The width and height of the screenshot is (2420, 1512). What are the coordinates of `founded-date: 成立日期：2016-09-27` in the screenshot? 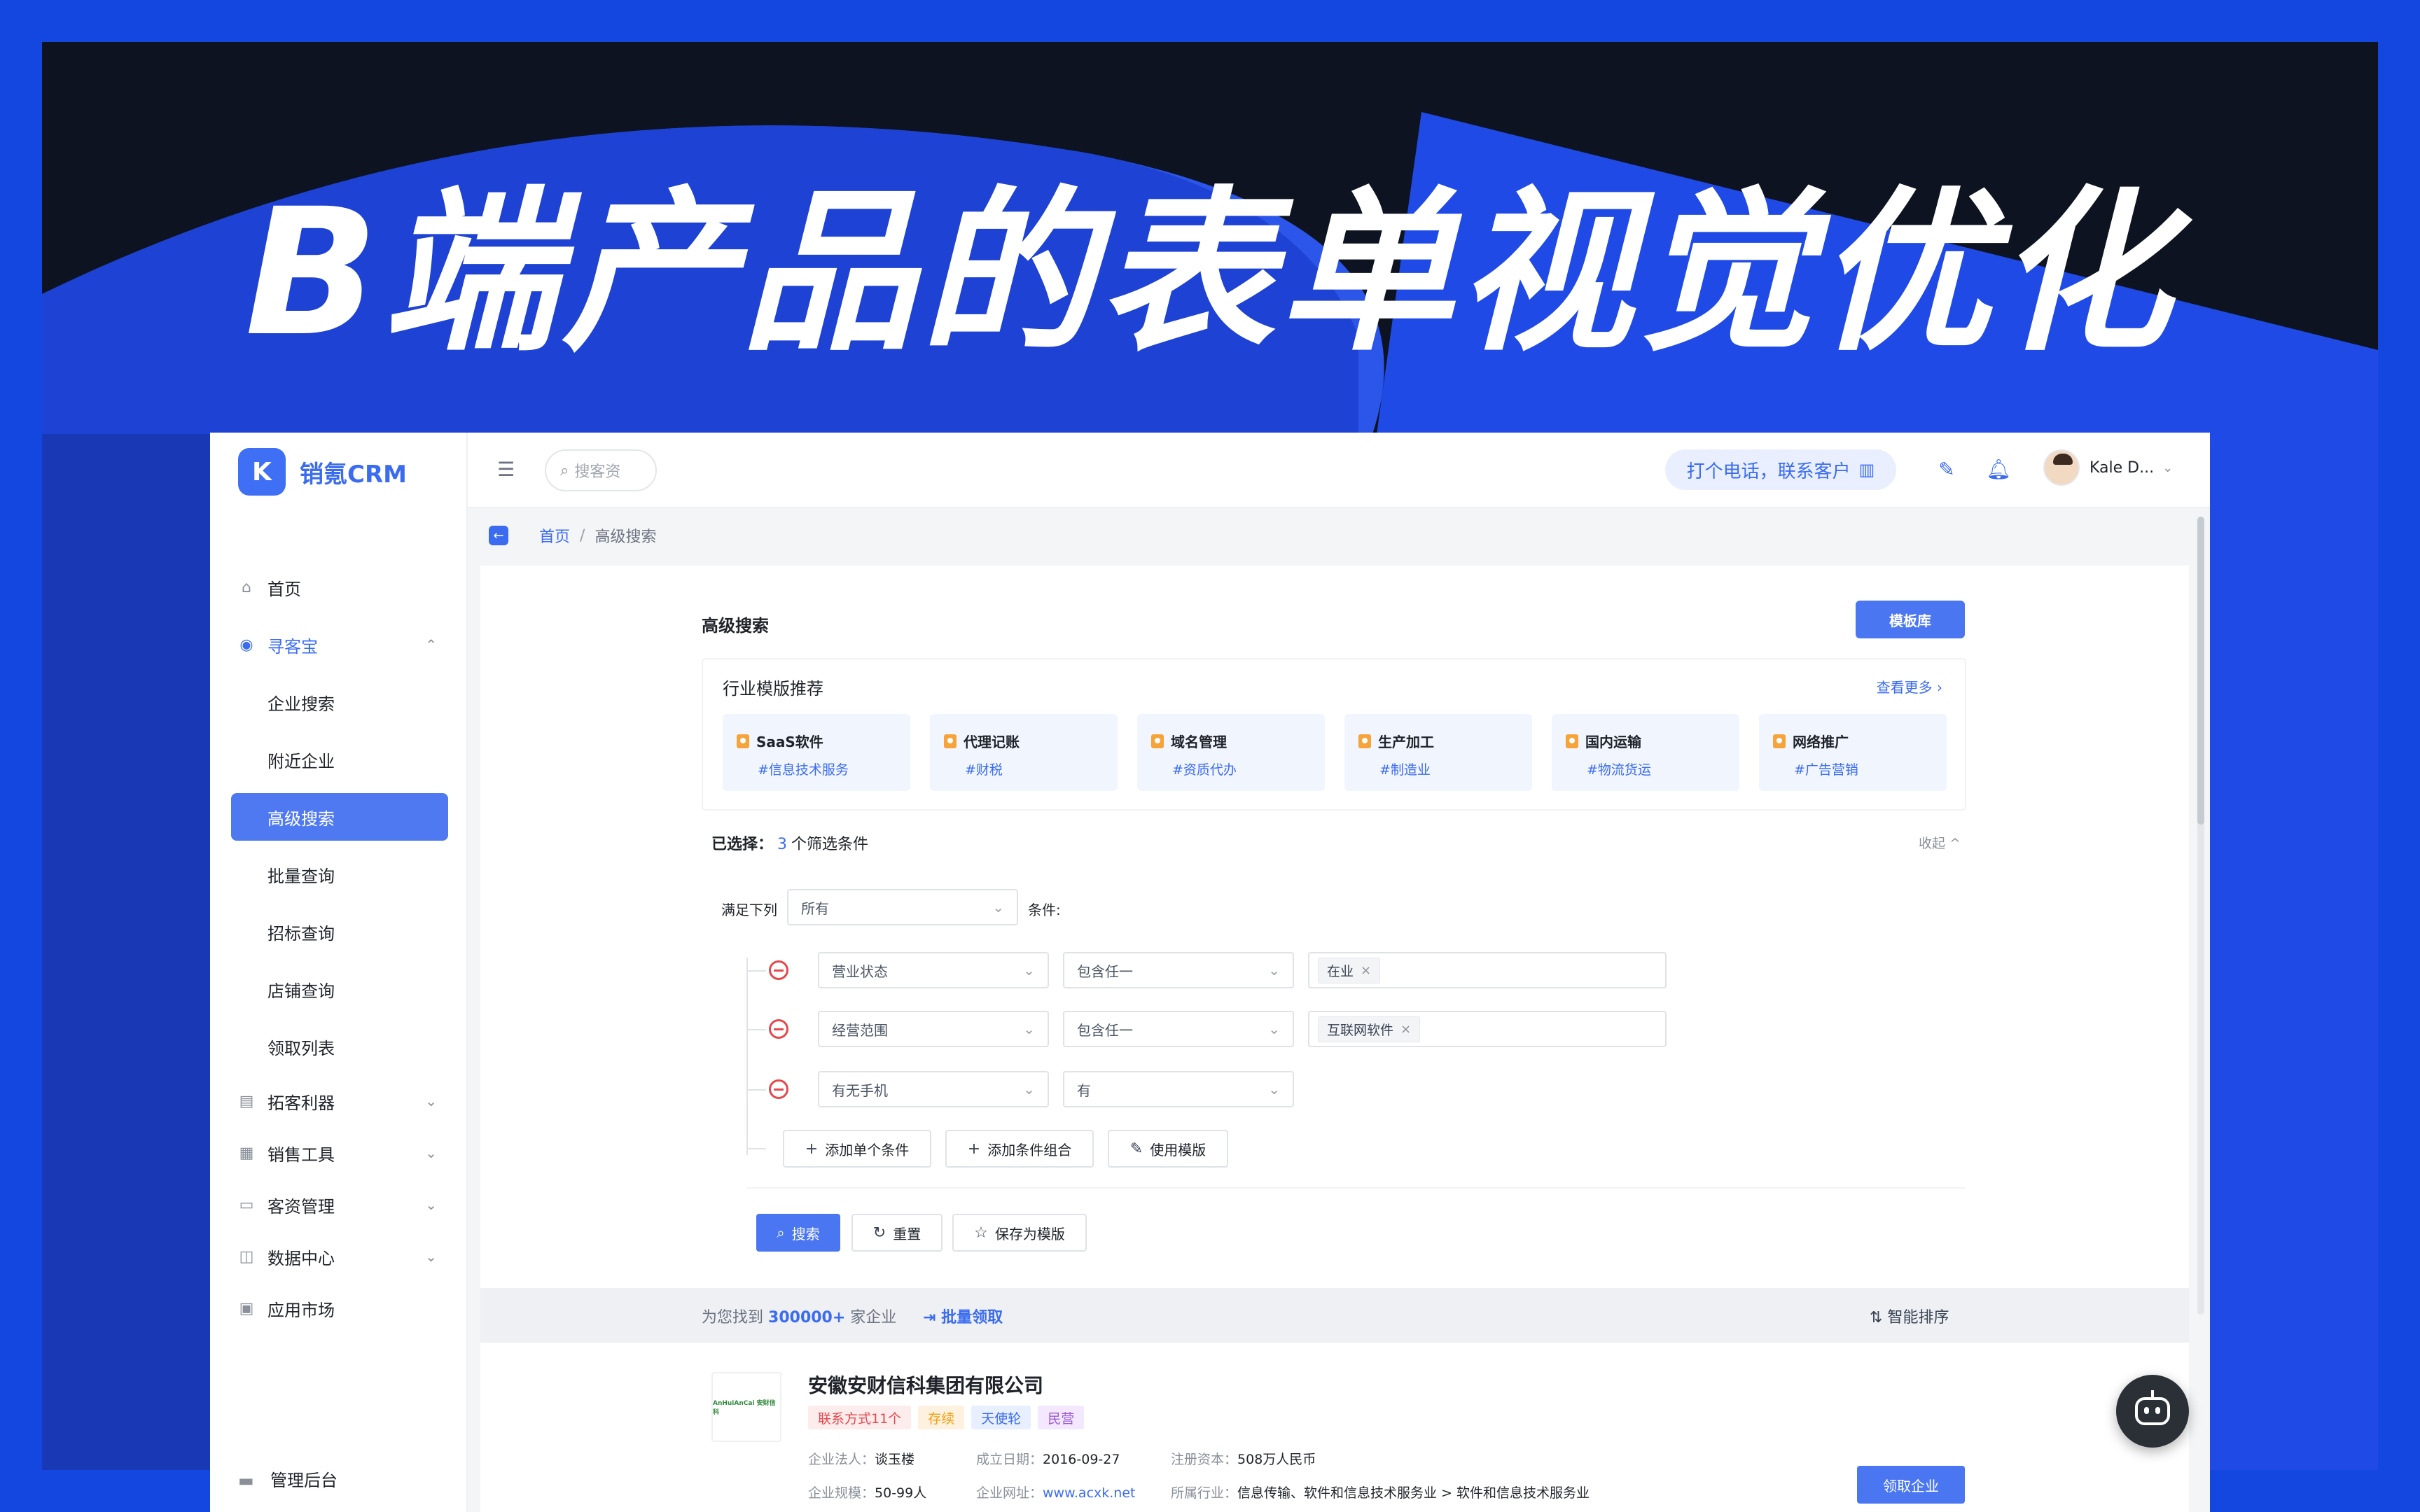 It's located at (1048, 1458).